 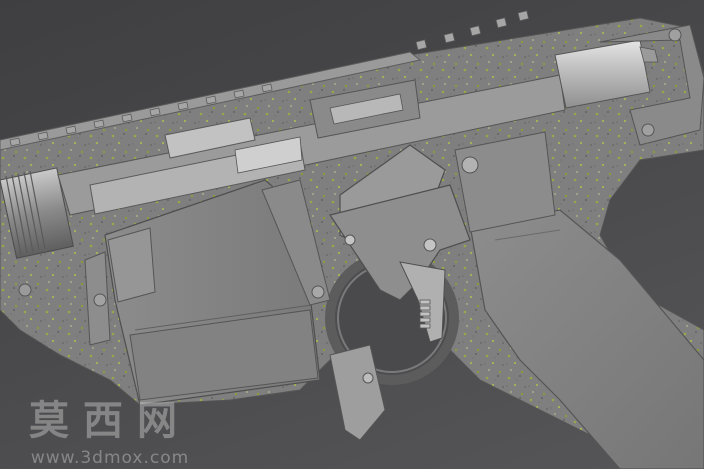 What do you see at coordinates (505, 182) in the screenshot?
I see `safety-selector` at bounding box center [505, 182].